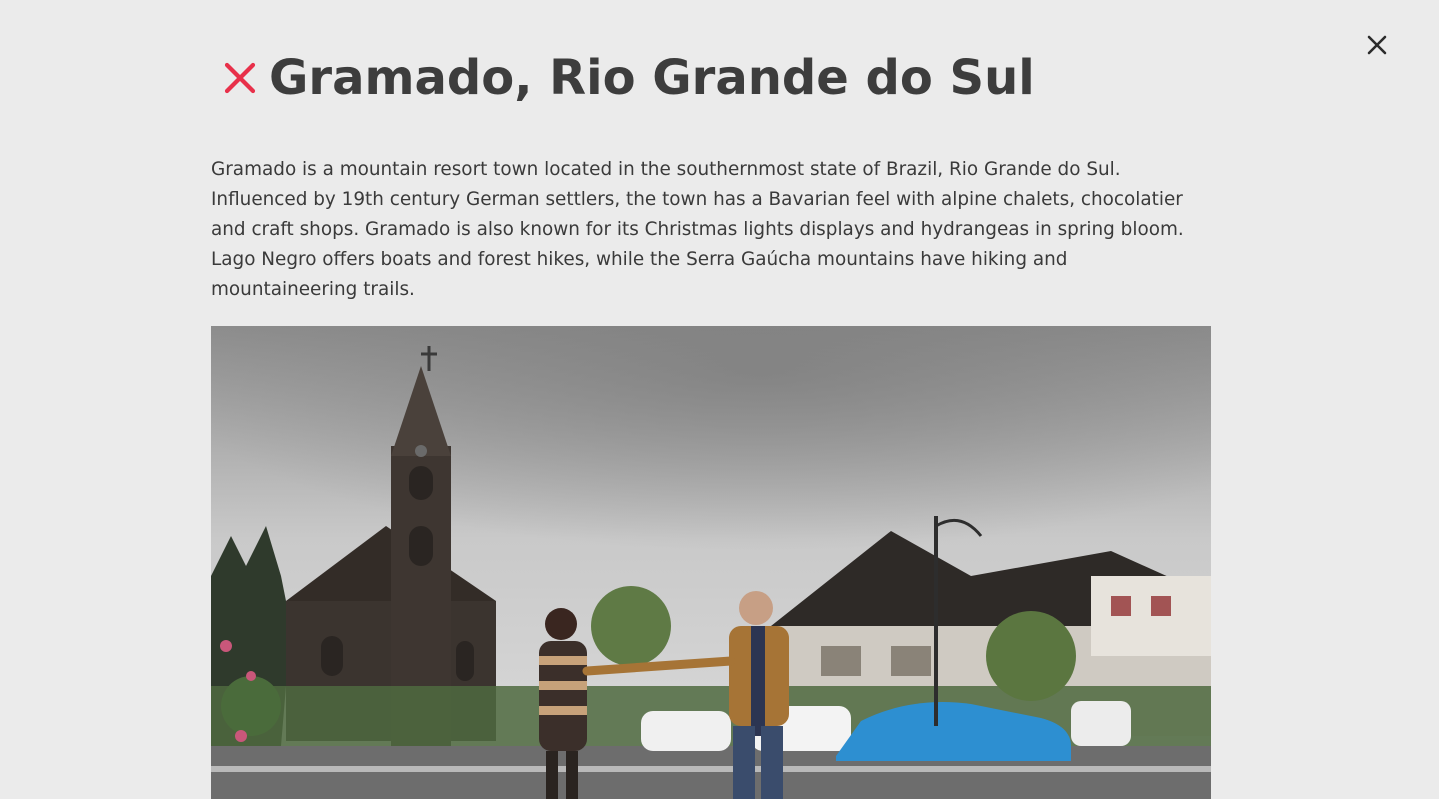 Image resolution: width=1439 pixels, height=799 pixels. Describe the element at coordinates (652, 78) in the screenshot. I see `page-title: Gramado, Rio Grande do Sul` at that location.